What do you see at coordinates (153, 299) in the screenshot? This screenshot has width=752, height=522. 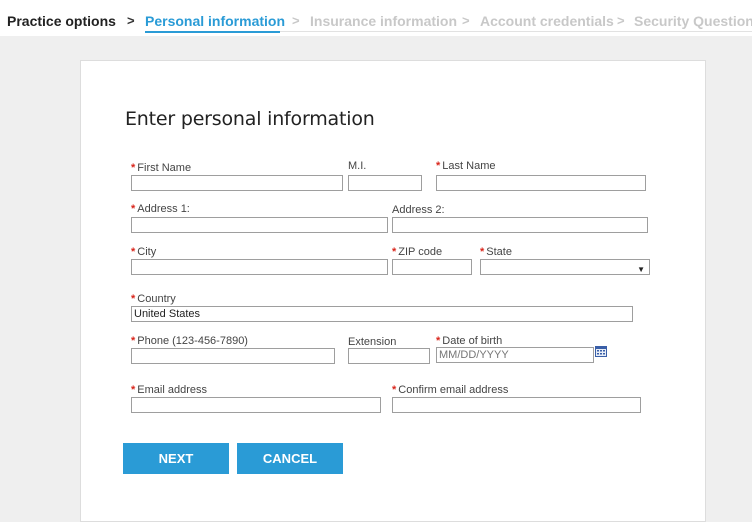 I see `country-label: * Country` at bounding box center [153, 299].